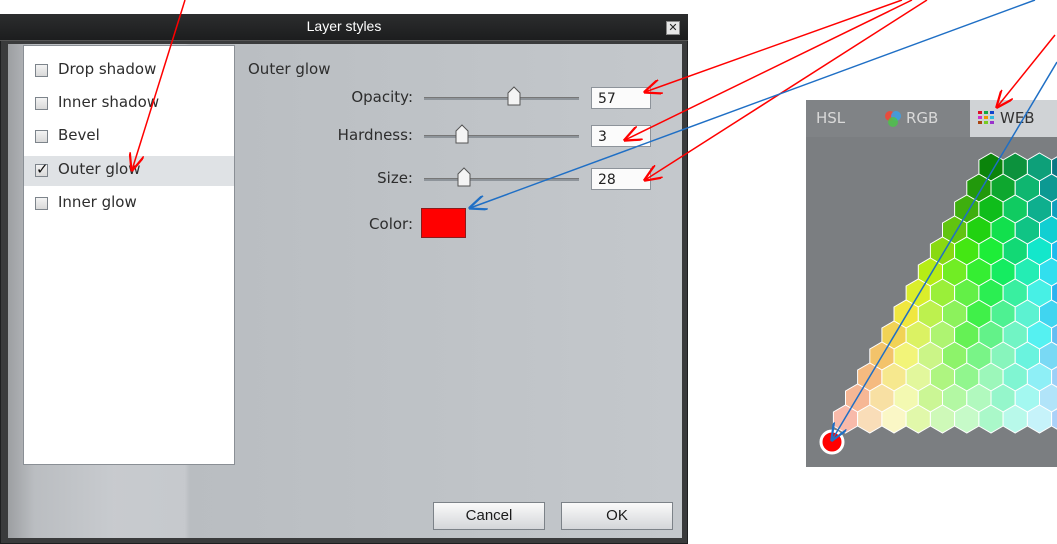  I want to click on web-color-area, so click(931, 302).